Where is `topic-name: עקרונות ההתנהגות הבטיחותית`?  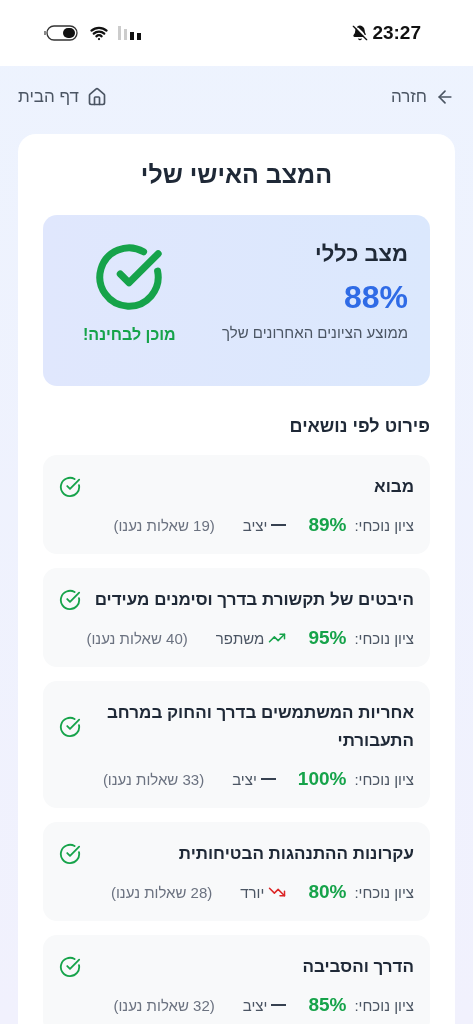
topic-name: עקרונות ההתנהגות הבטיחותית is located at coordinates (296, 854).